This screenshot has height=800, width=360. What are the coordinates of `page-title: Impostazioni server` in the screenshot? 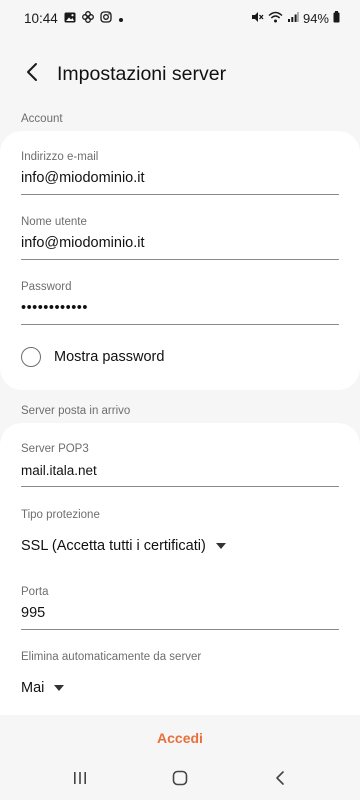 It's located at (142, 73).